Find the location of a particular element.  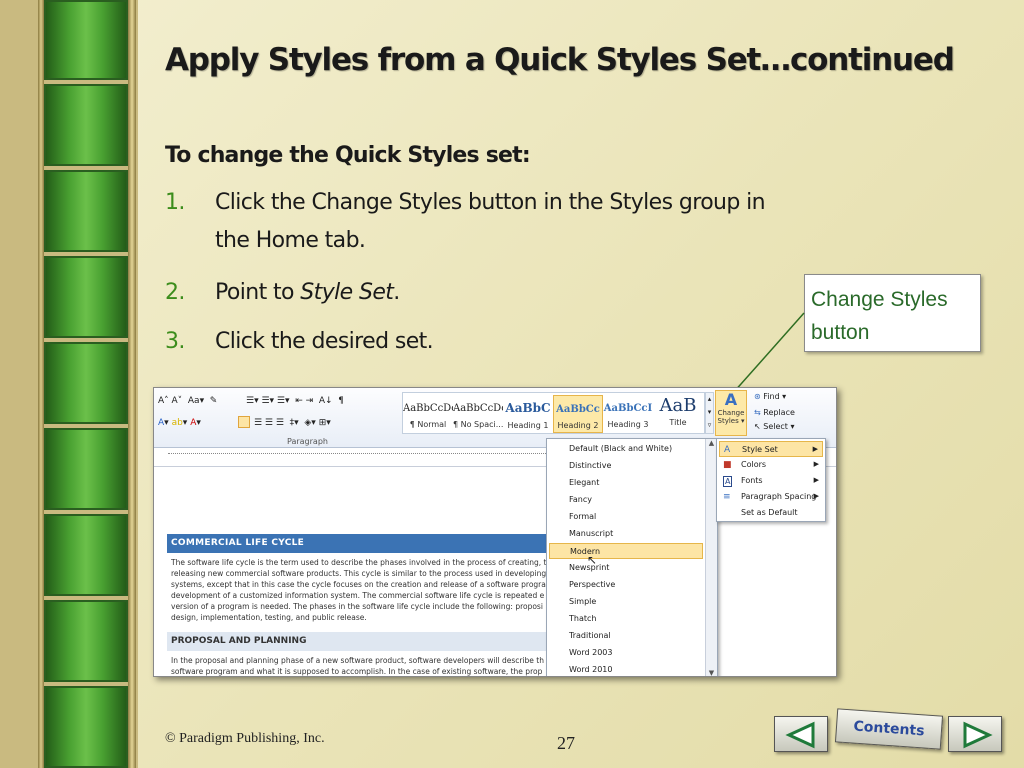

submenu-label: Paragraph Spacing is located at coordinates (779, 496).